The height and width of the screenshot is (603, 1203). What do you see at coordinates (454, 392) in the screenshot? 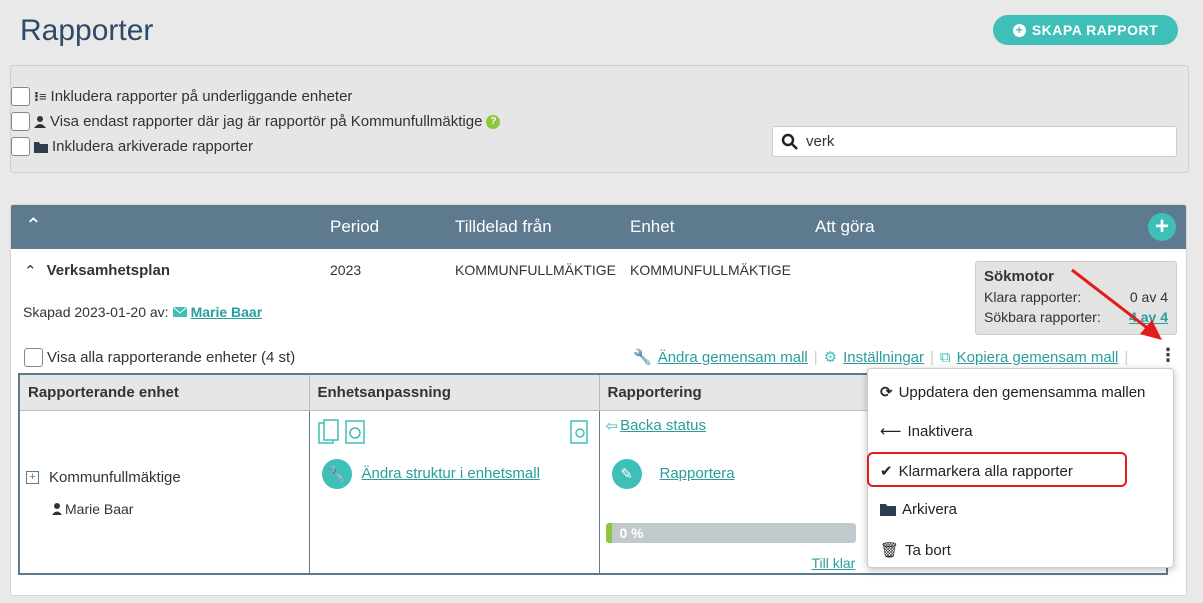
I see `col-unit-adjustment: Enhetsanpassning` at bounding box center [454, 392].